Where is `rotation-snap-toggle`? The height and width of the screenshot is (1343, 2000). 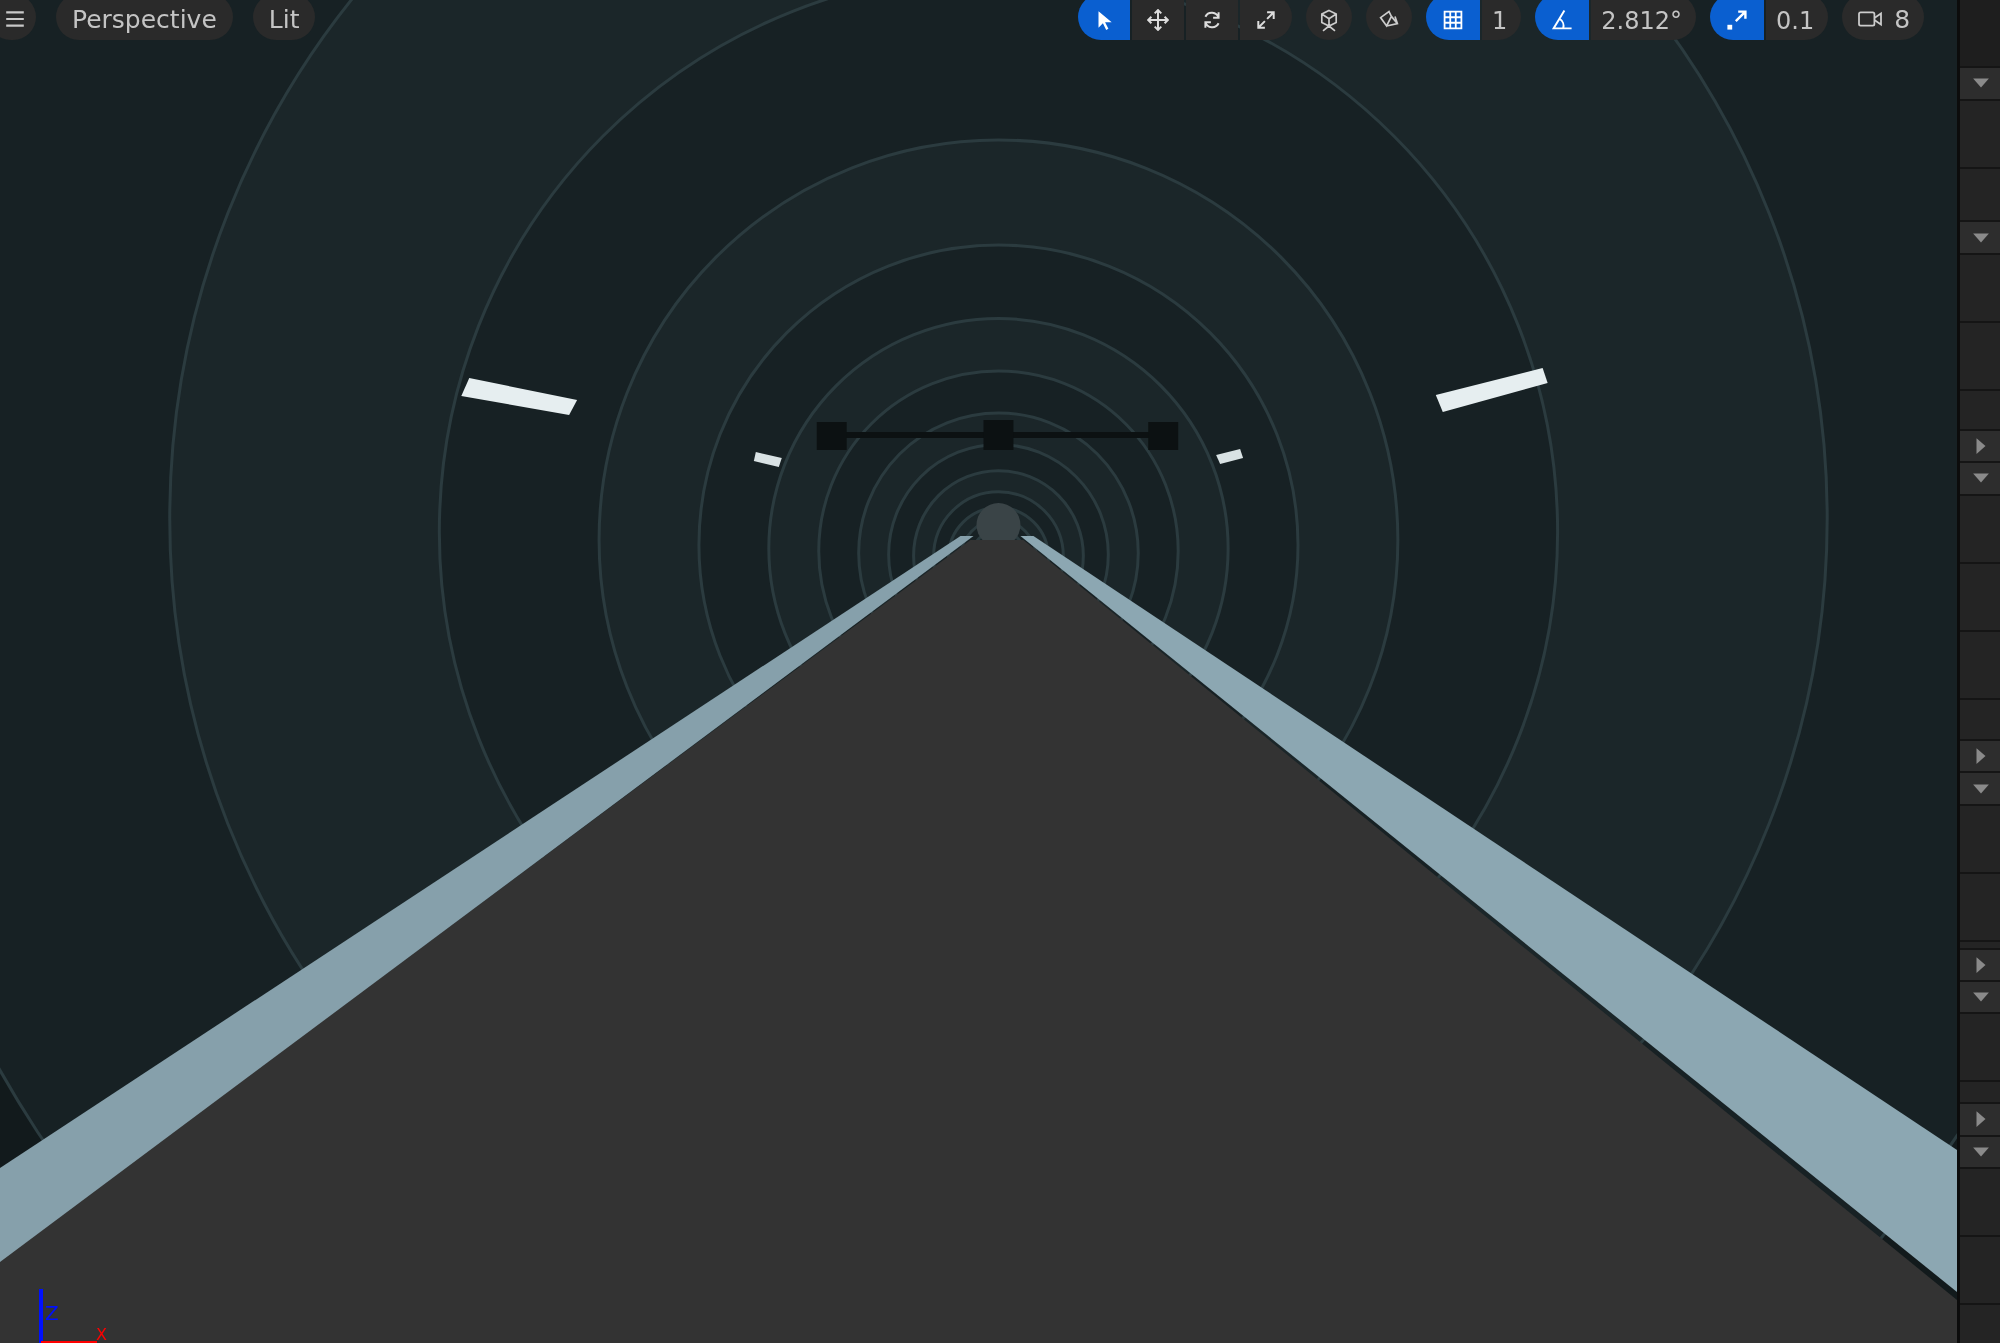
rotation-snap-toggle is located at coordinates (1562, 20).